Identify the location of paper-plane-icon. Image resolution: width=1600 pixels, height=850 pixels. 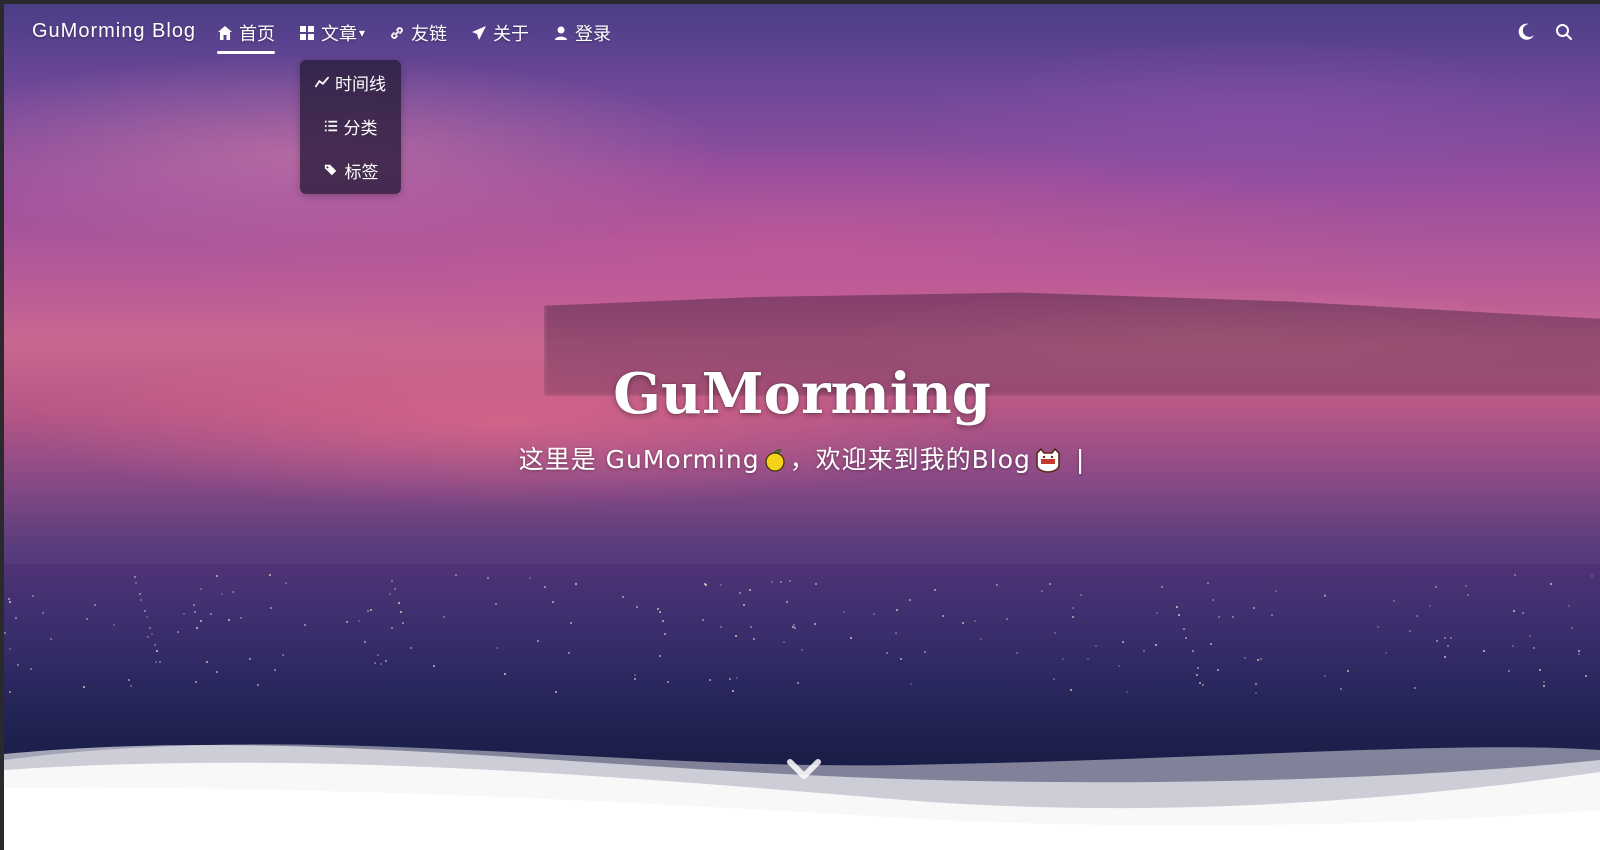
(479, 33).